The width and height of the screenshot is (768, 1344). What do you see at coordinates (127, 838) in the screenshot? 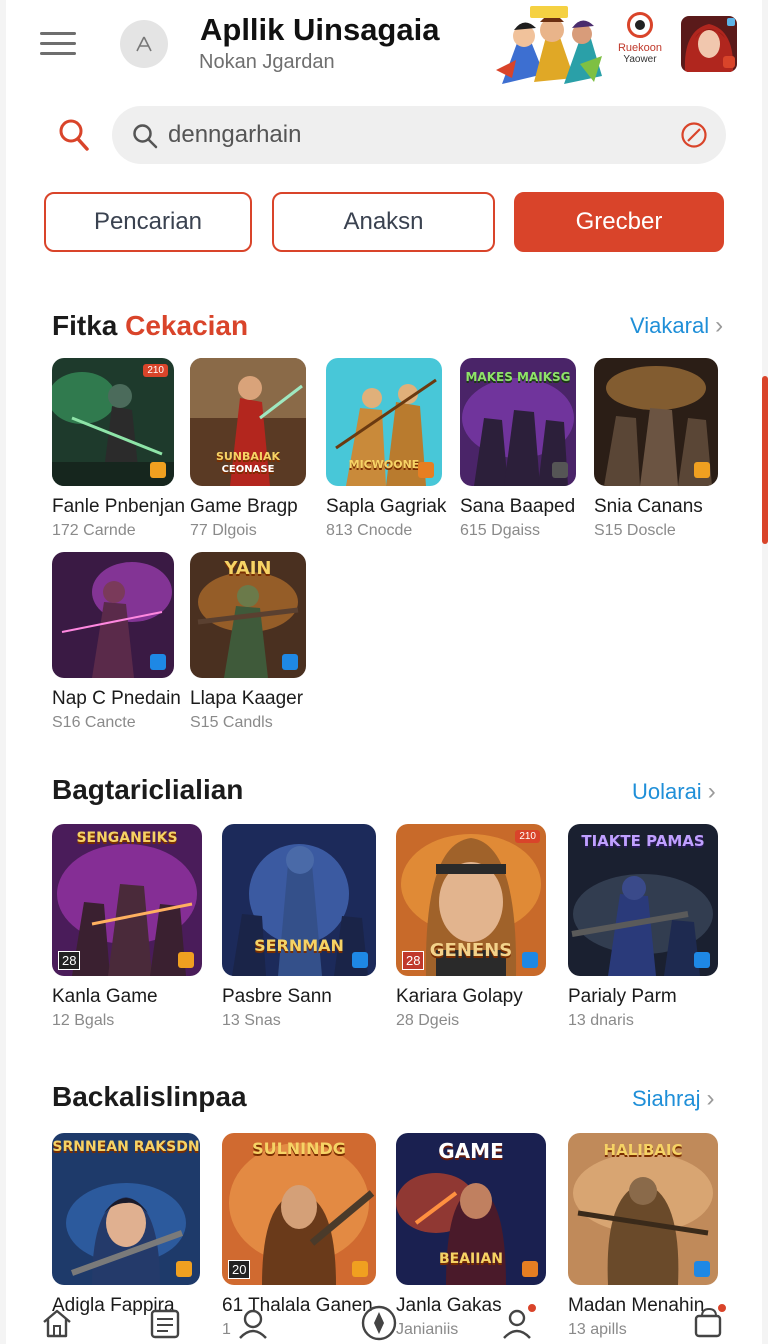
I see `art-caption: SENGANEIKS` at bounding box center [127, 838].